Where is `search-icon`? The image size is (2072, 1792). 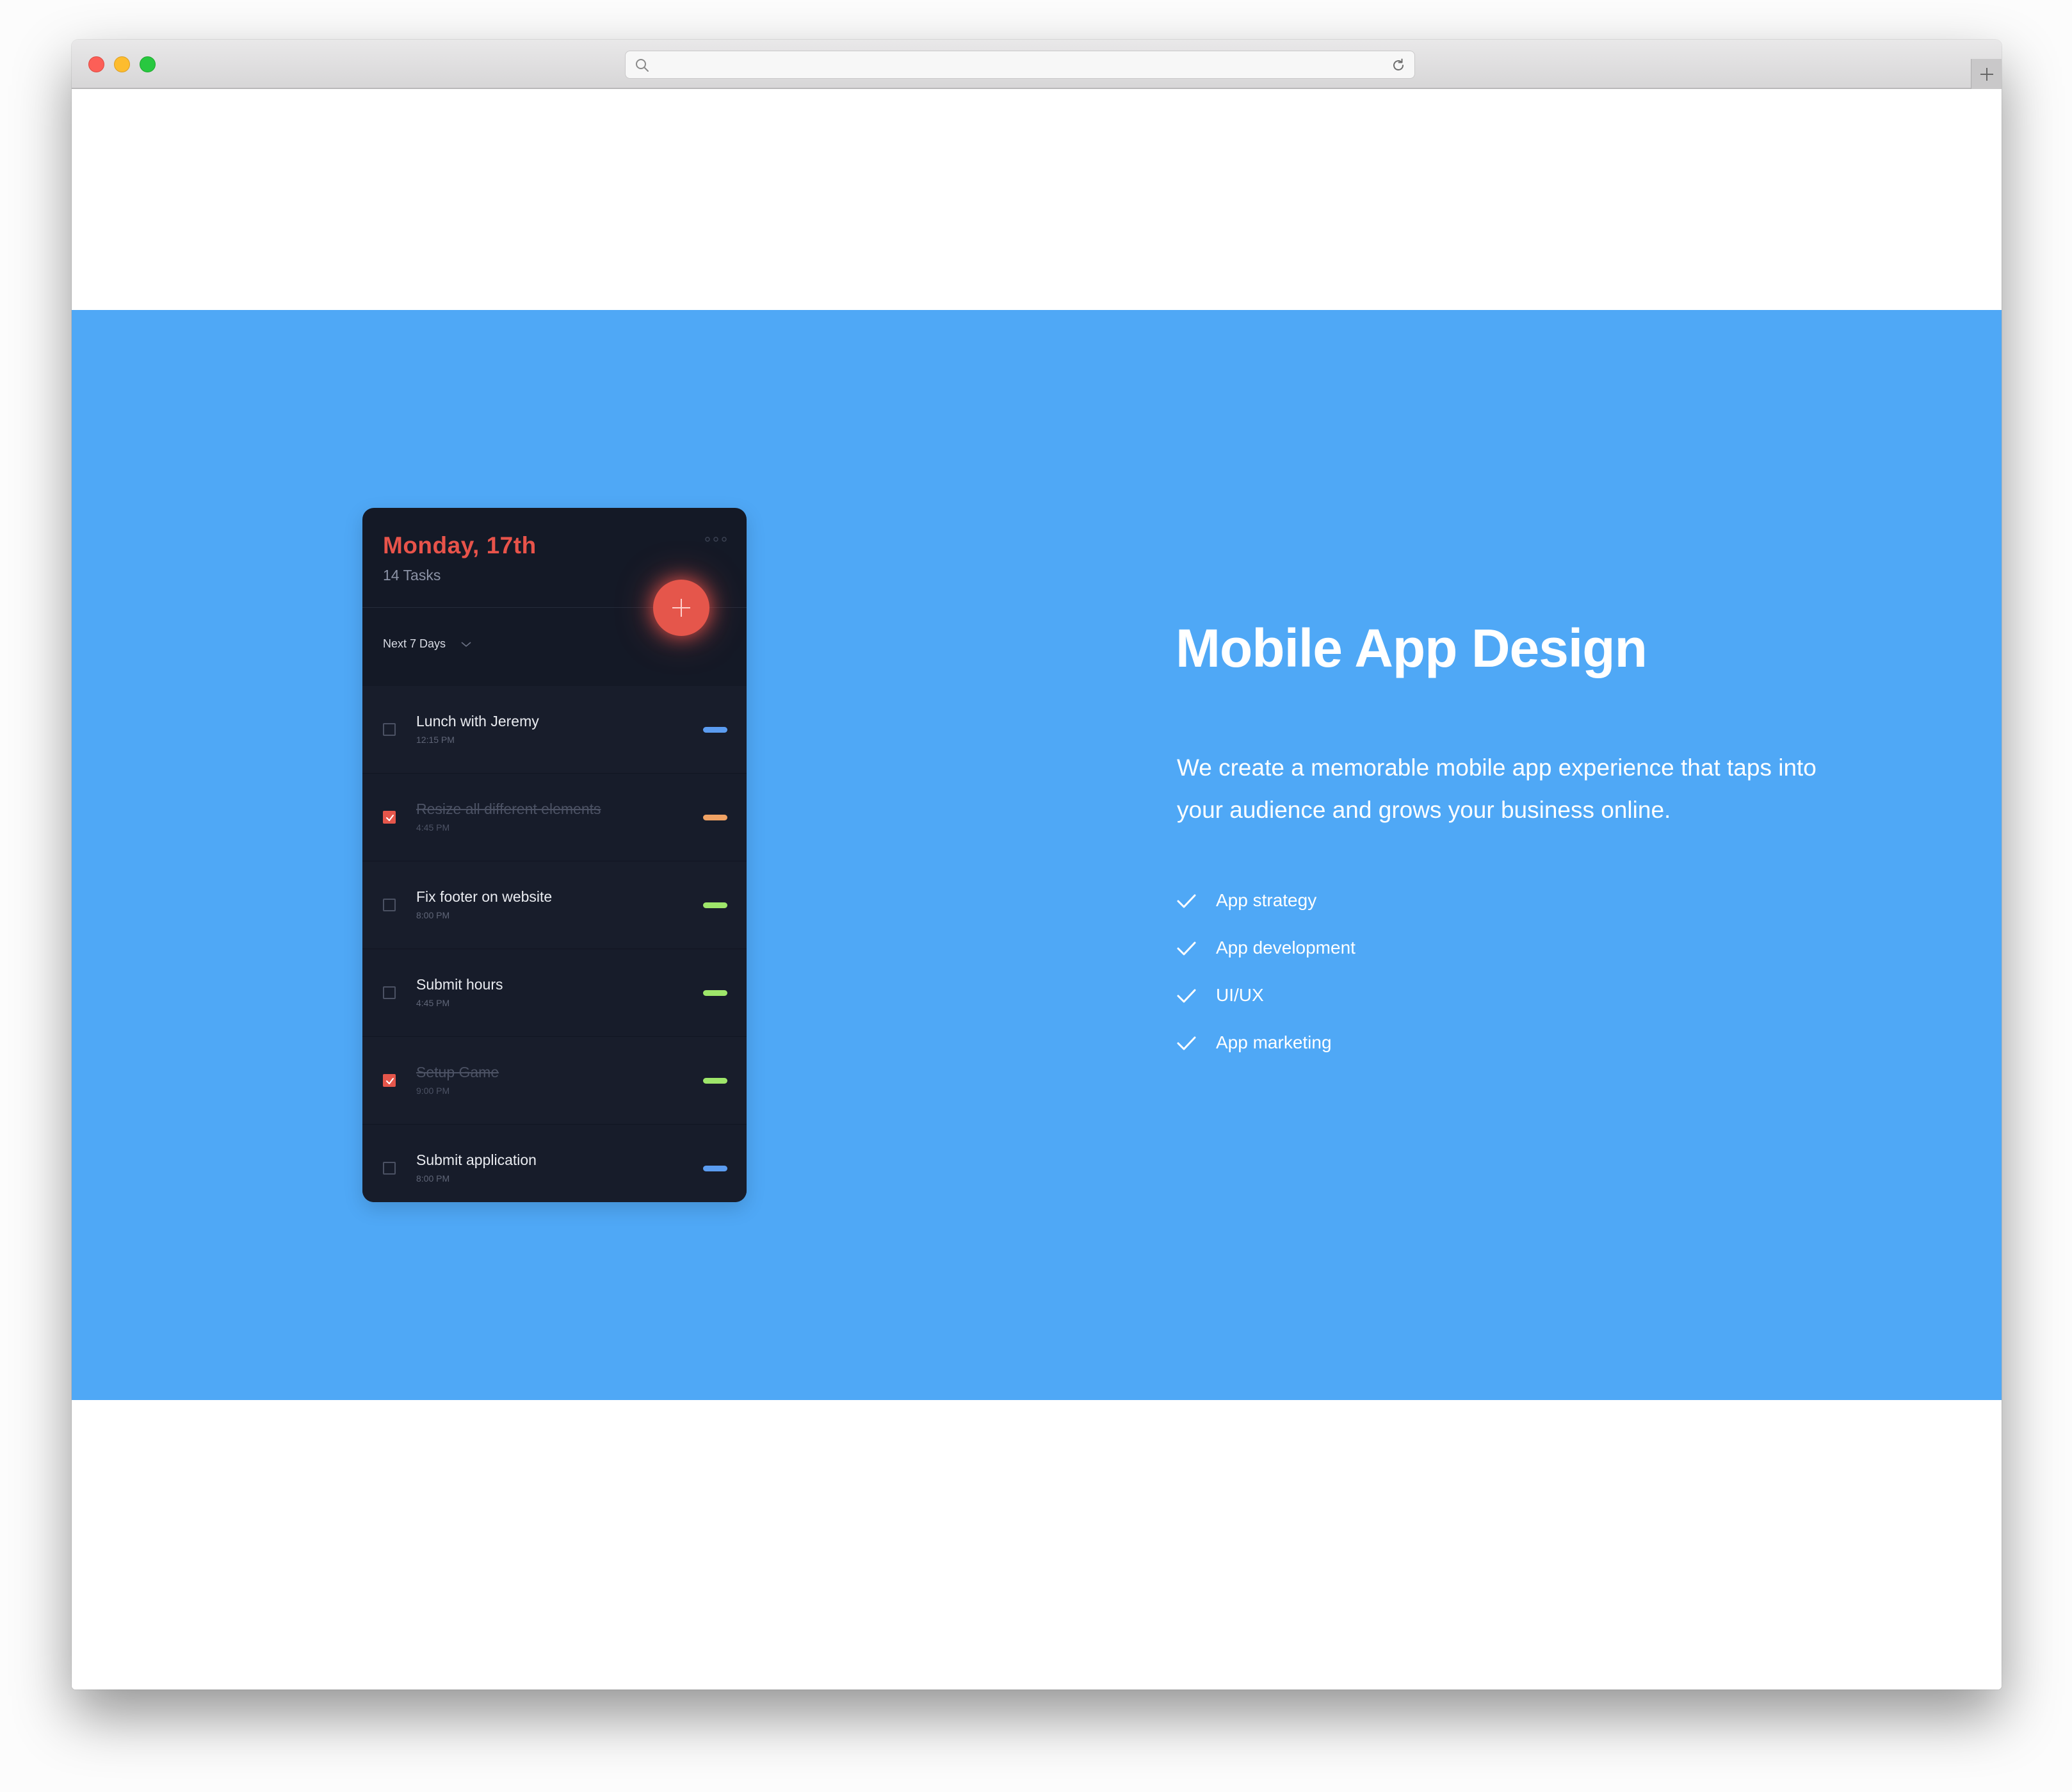 search-icon is located at coordinates (642, 65).